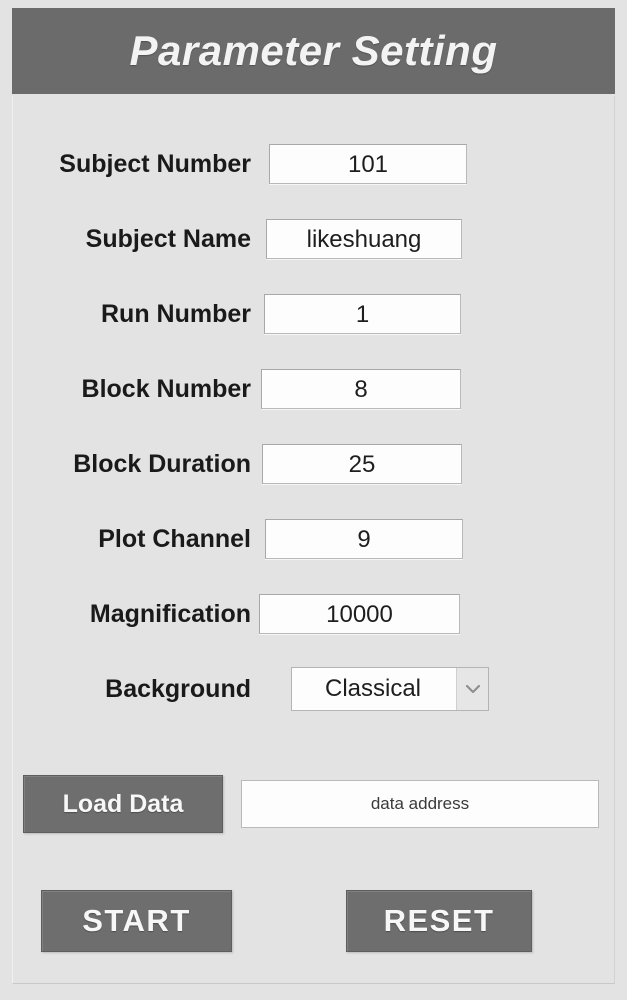  What do you see at coordinates (359, 614) in the screenshot?
I see `field-input: 10000` at bounding box center [359, 614].